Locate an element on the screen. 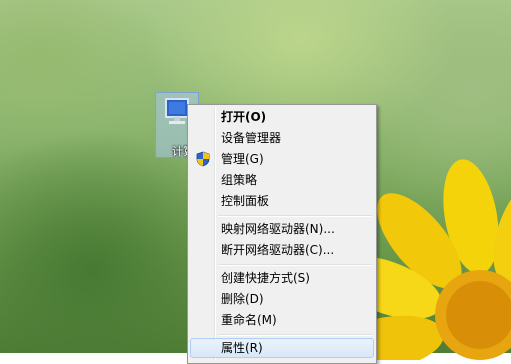 The image size is (511, 364). menu-item-device-manager: 设备管理器 is located at coordinates (282, 138).